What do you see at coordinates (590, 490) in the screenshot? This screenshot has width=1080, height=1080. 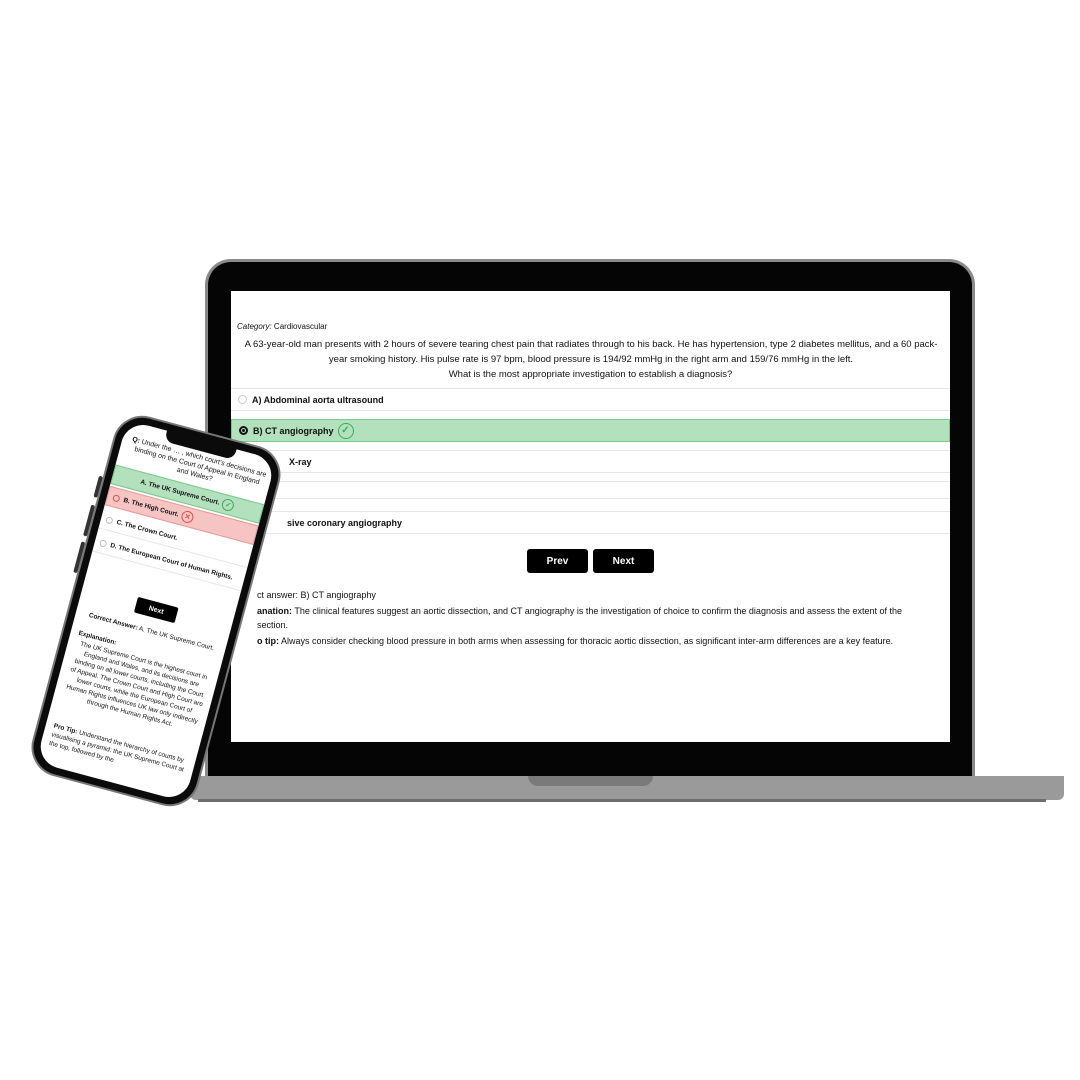 I see `option-d` at bounding box center [590, 490].